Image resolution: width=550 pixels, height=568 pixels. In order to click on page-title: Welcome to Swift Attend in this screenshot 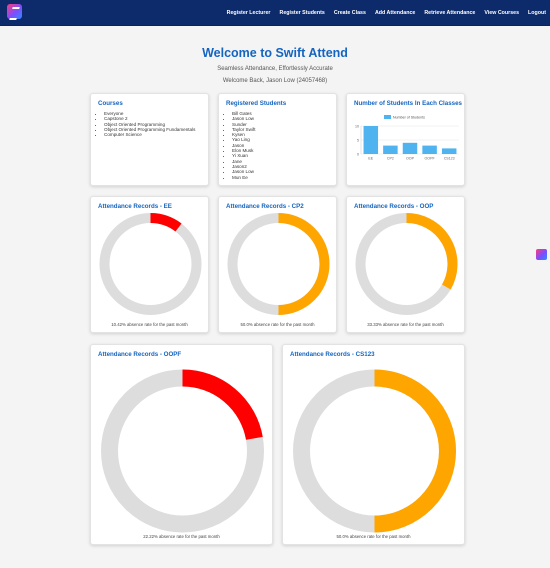, I will do `click(275, 53)`.